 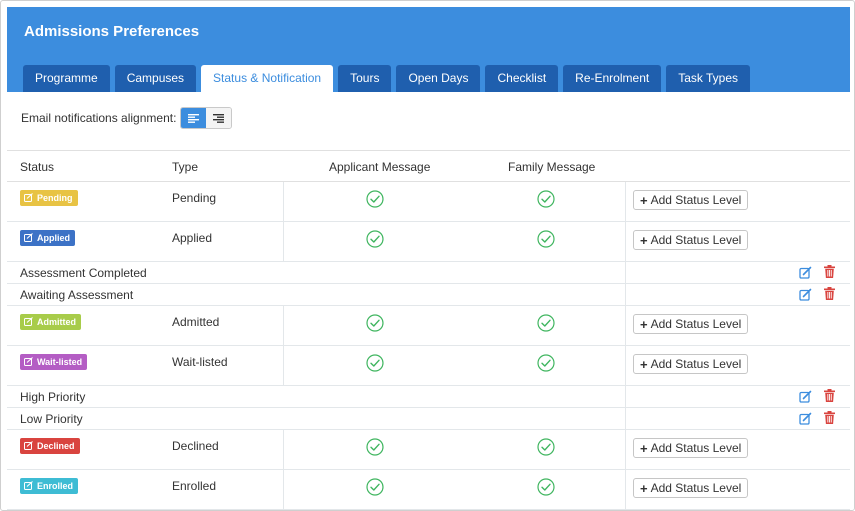 What do you see at coordinates (53, 397) in the screenshot?
I see `status-level-label: High Priority` at bounding box center [53, 397].